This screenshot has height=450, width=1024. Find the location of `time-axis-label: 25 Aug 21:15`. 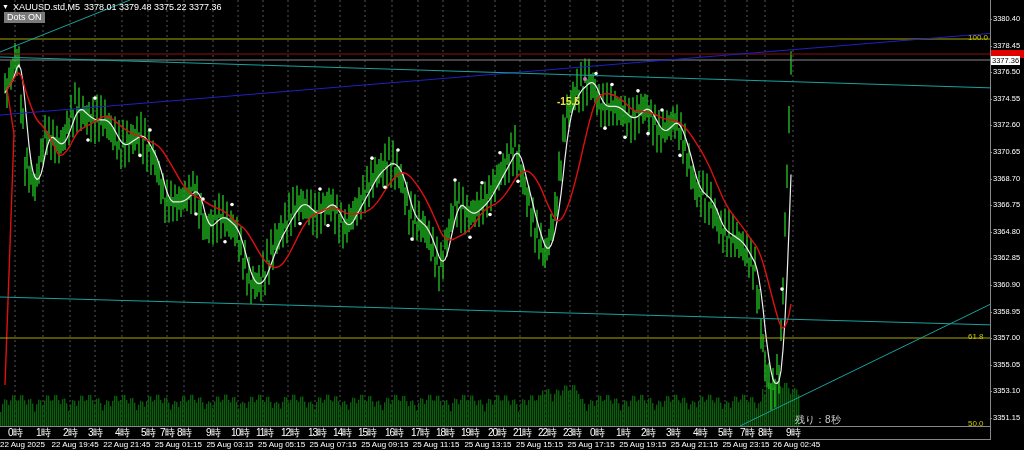

time-axis-label: 25 Aug 21:15 is located at coordinates (694, 445).